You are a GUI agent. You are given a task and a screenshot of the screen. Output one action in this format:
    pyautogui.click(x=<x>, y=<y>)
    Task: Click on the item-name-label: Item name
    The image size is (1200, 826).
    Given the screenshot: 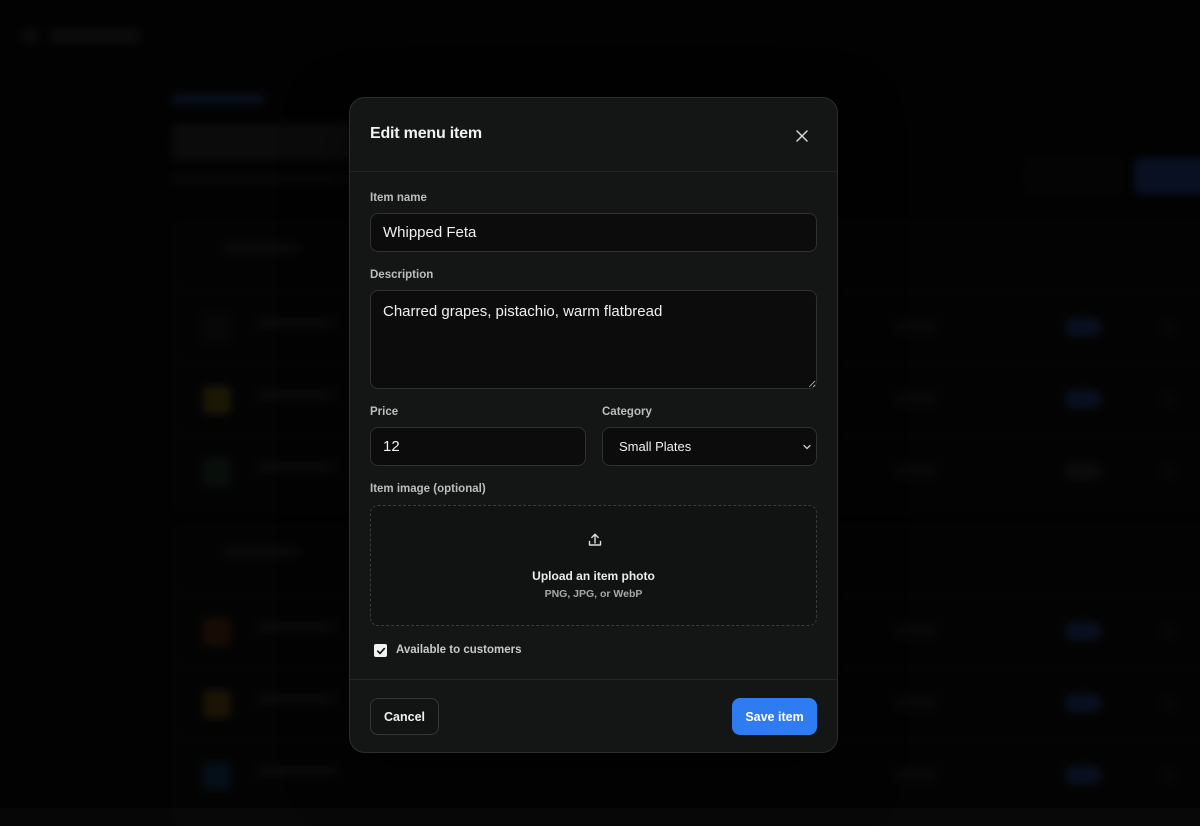 What is the action you would take?
    pyautogui.click(x=398, y=198)
    